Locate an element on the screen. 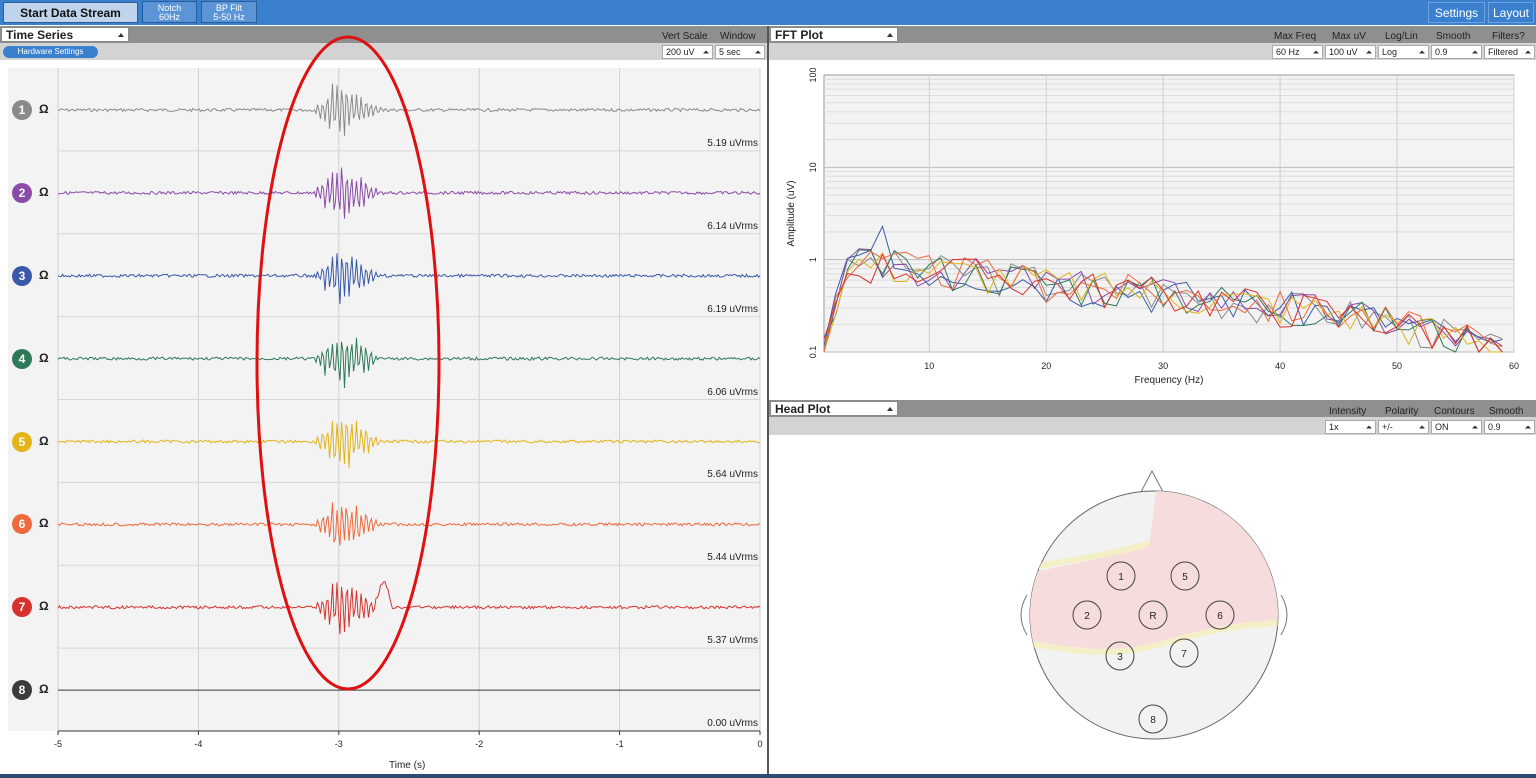 The height and width of the screenshot is (778, 1536). max-uv-value: 100 uV is located at coordinates (1343, 52).